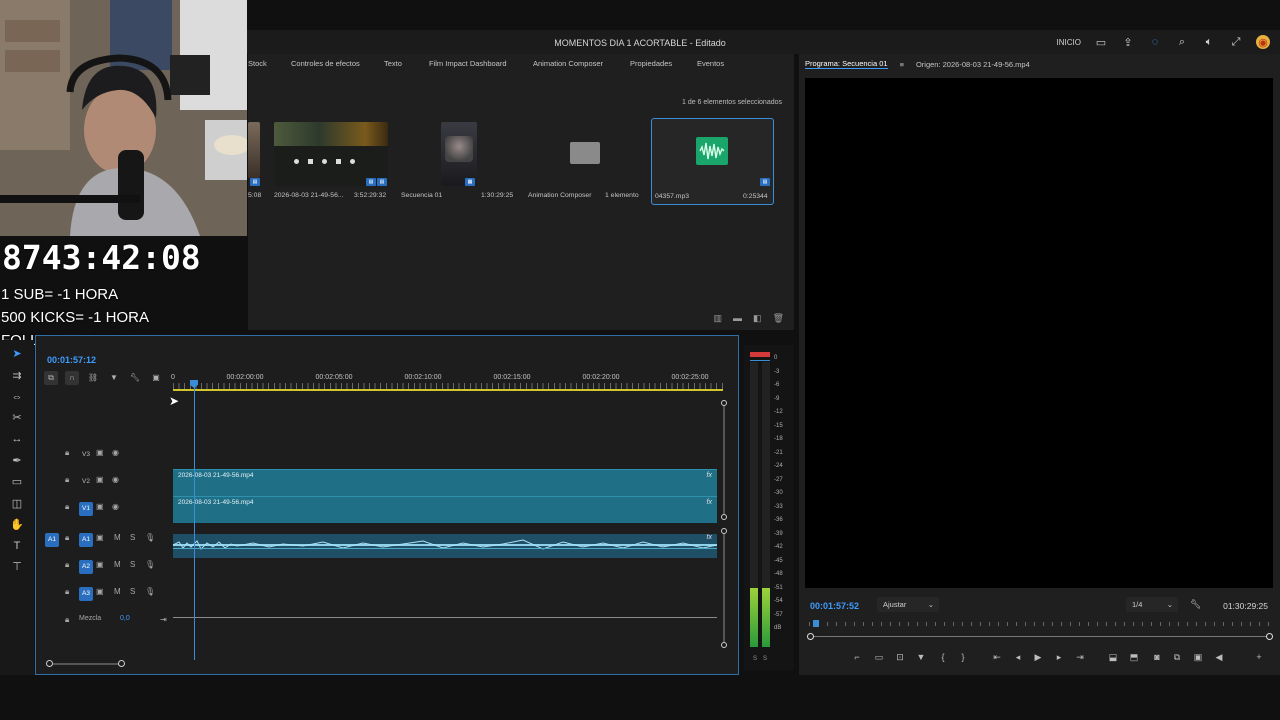 The image size is (1280, 720). I want to click on step-back-icon: ◂, so click(1018, 657).